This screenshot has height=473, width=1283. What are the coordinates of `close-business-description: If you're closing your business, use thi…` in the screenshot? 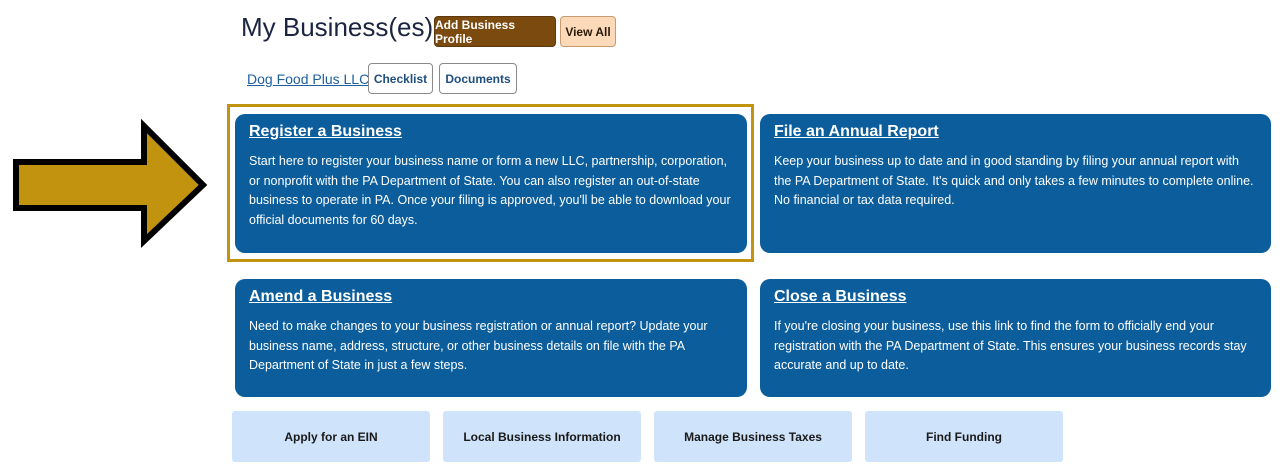 It's located at (1010, 345).